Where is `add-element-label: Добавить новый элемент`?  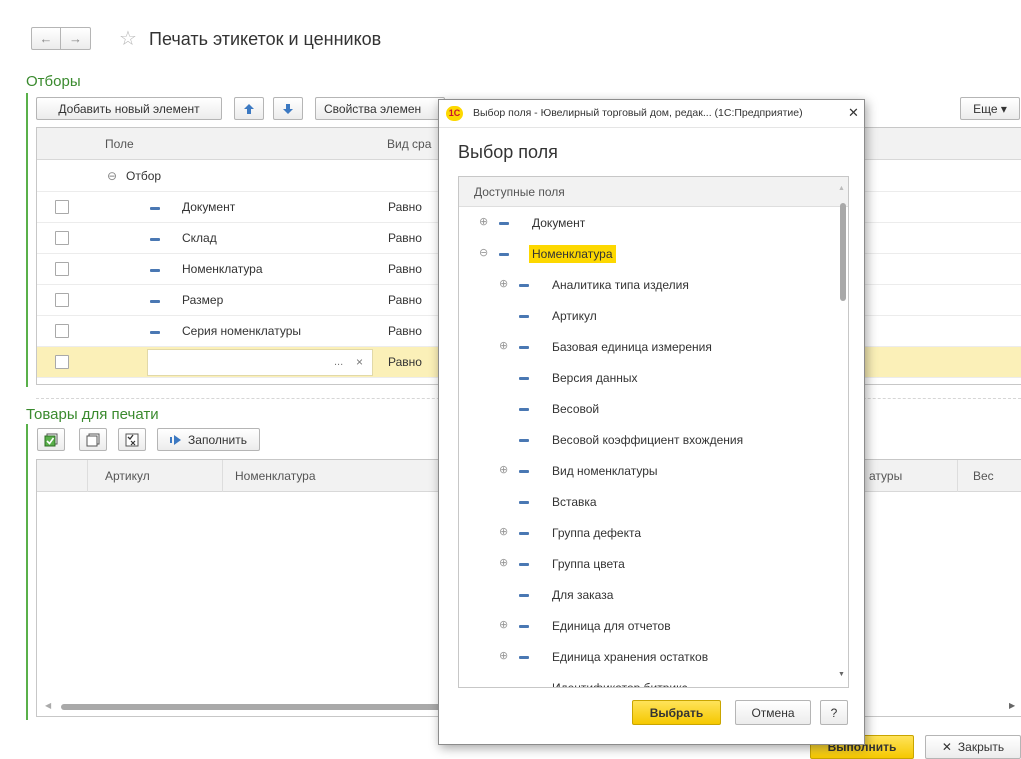
add-element-label: Добавить новый элемент is located at coordinates (129, 108).